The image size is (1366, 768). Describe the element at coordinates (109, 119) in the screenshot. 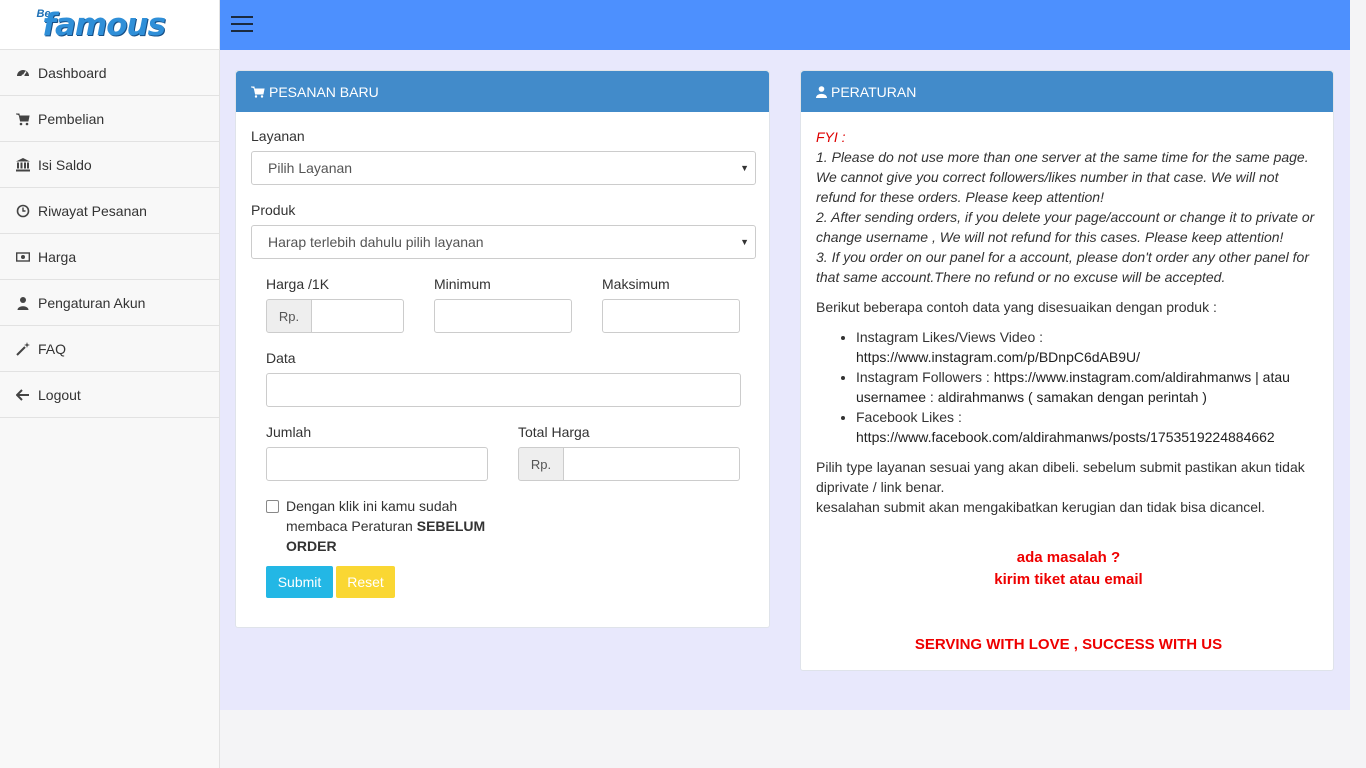

I see `sidebar-item-pembelian: Pembelian` at that location.